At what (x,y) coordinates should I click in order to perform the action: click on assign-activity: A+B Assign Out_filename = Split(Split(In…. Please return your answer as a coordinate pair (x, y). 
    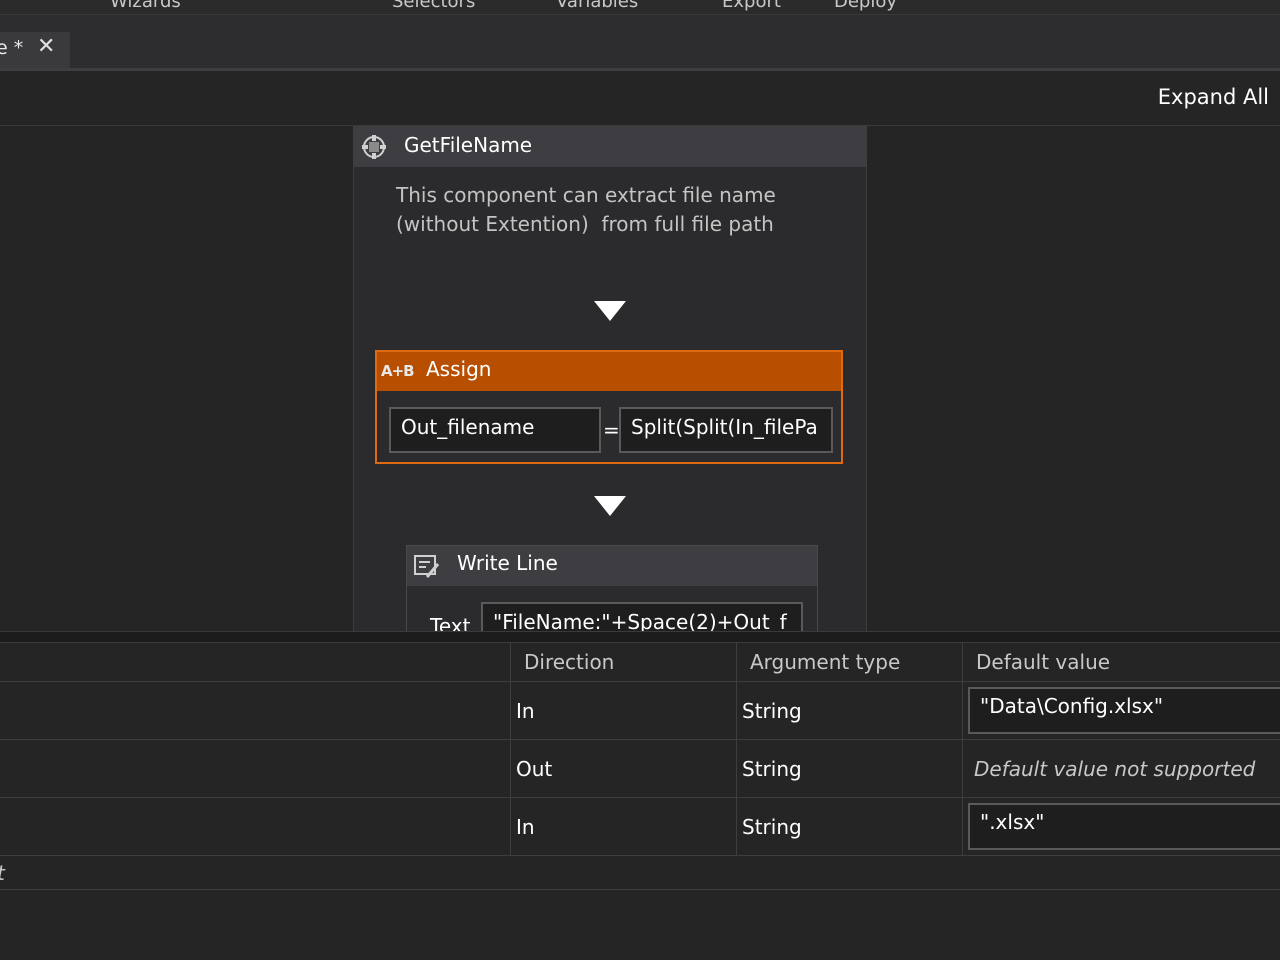
    Looking at the image, I should click on (609, 407).